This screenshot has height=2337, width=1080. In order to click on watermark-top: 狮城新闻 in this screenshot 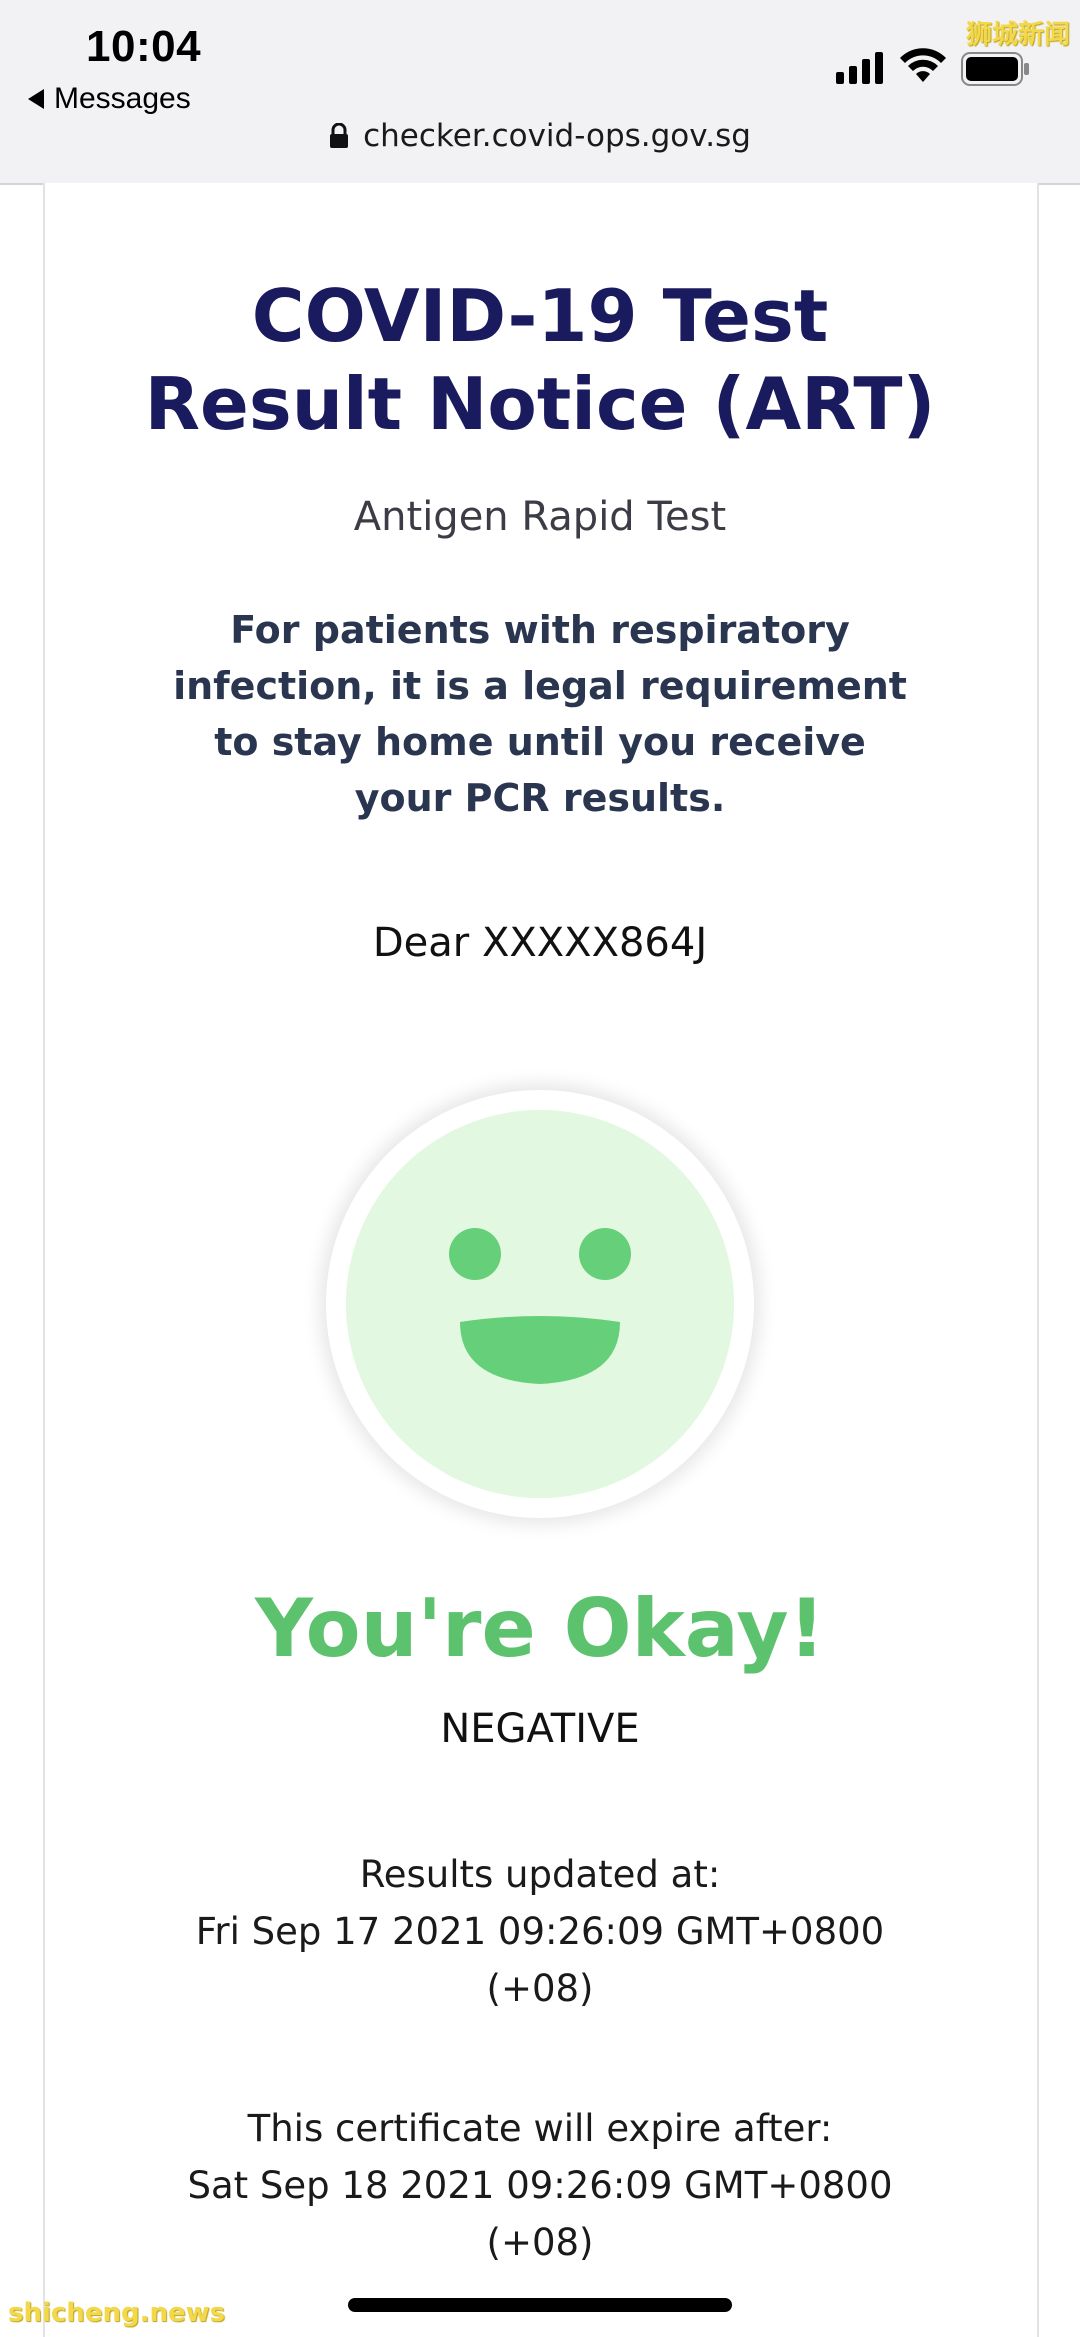, I will do `click(1017, 35)`.